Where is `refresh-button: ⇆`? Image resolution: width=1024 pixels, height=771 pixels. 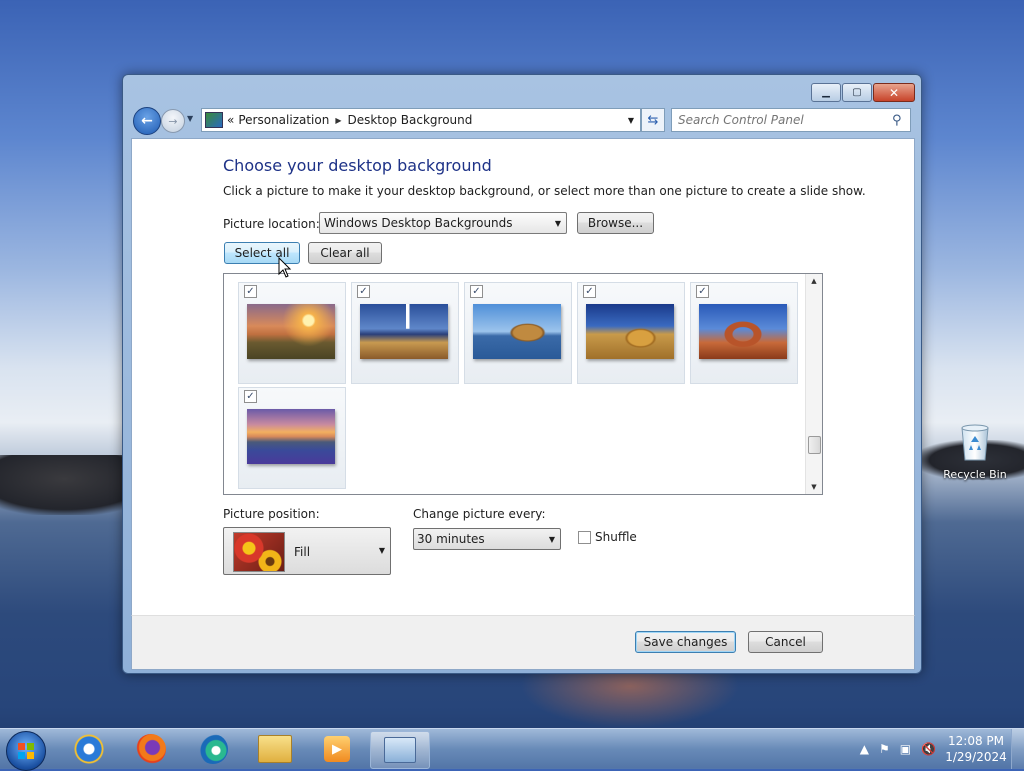
refresh-button: ⇆ is located at coordinates (653, 120).